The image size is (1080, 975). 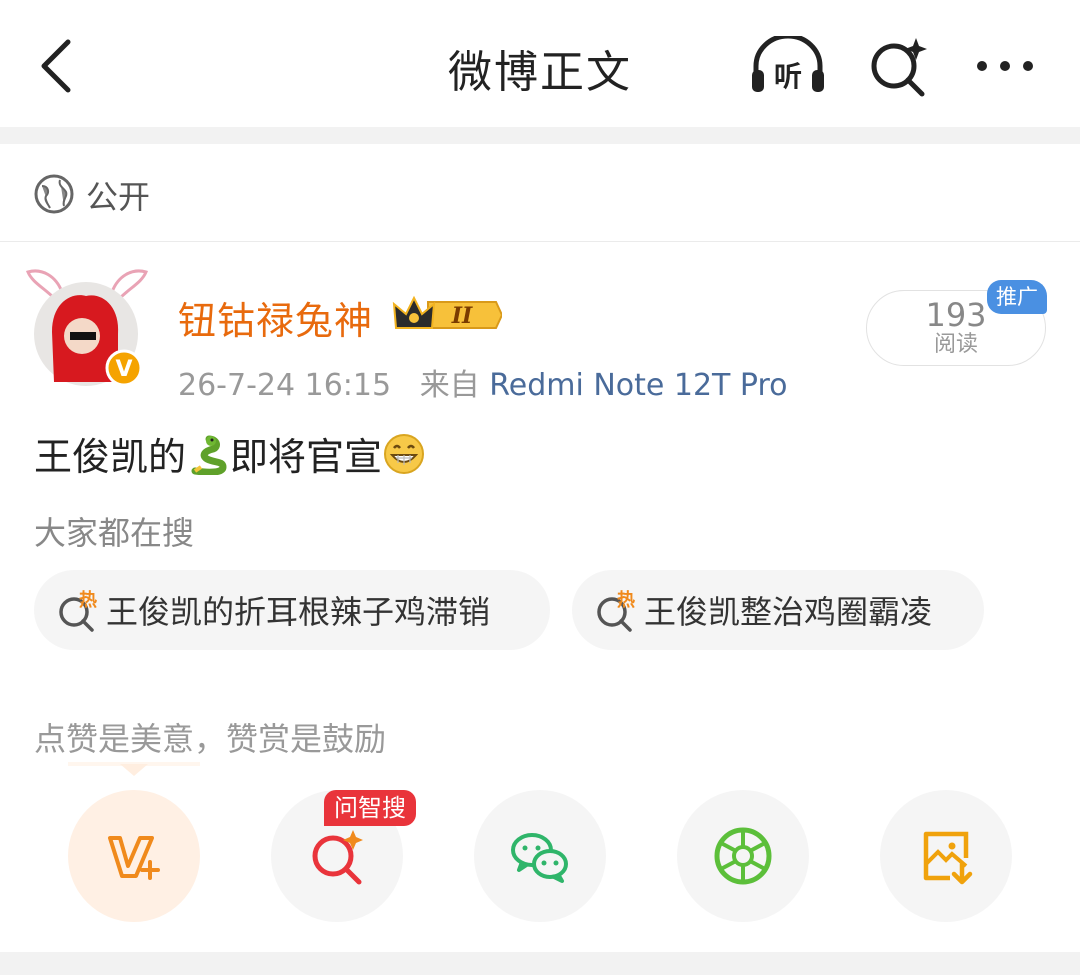 What do you see at coordinates (540, 63) in the screenshot?
I see `top-nav-bar: 微博正文 听` at bounding box center [540, 63].